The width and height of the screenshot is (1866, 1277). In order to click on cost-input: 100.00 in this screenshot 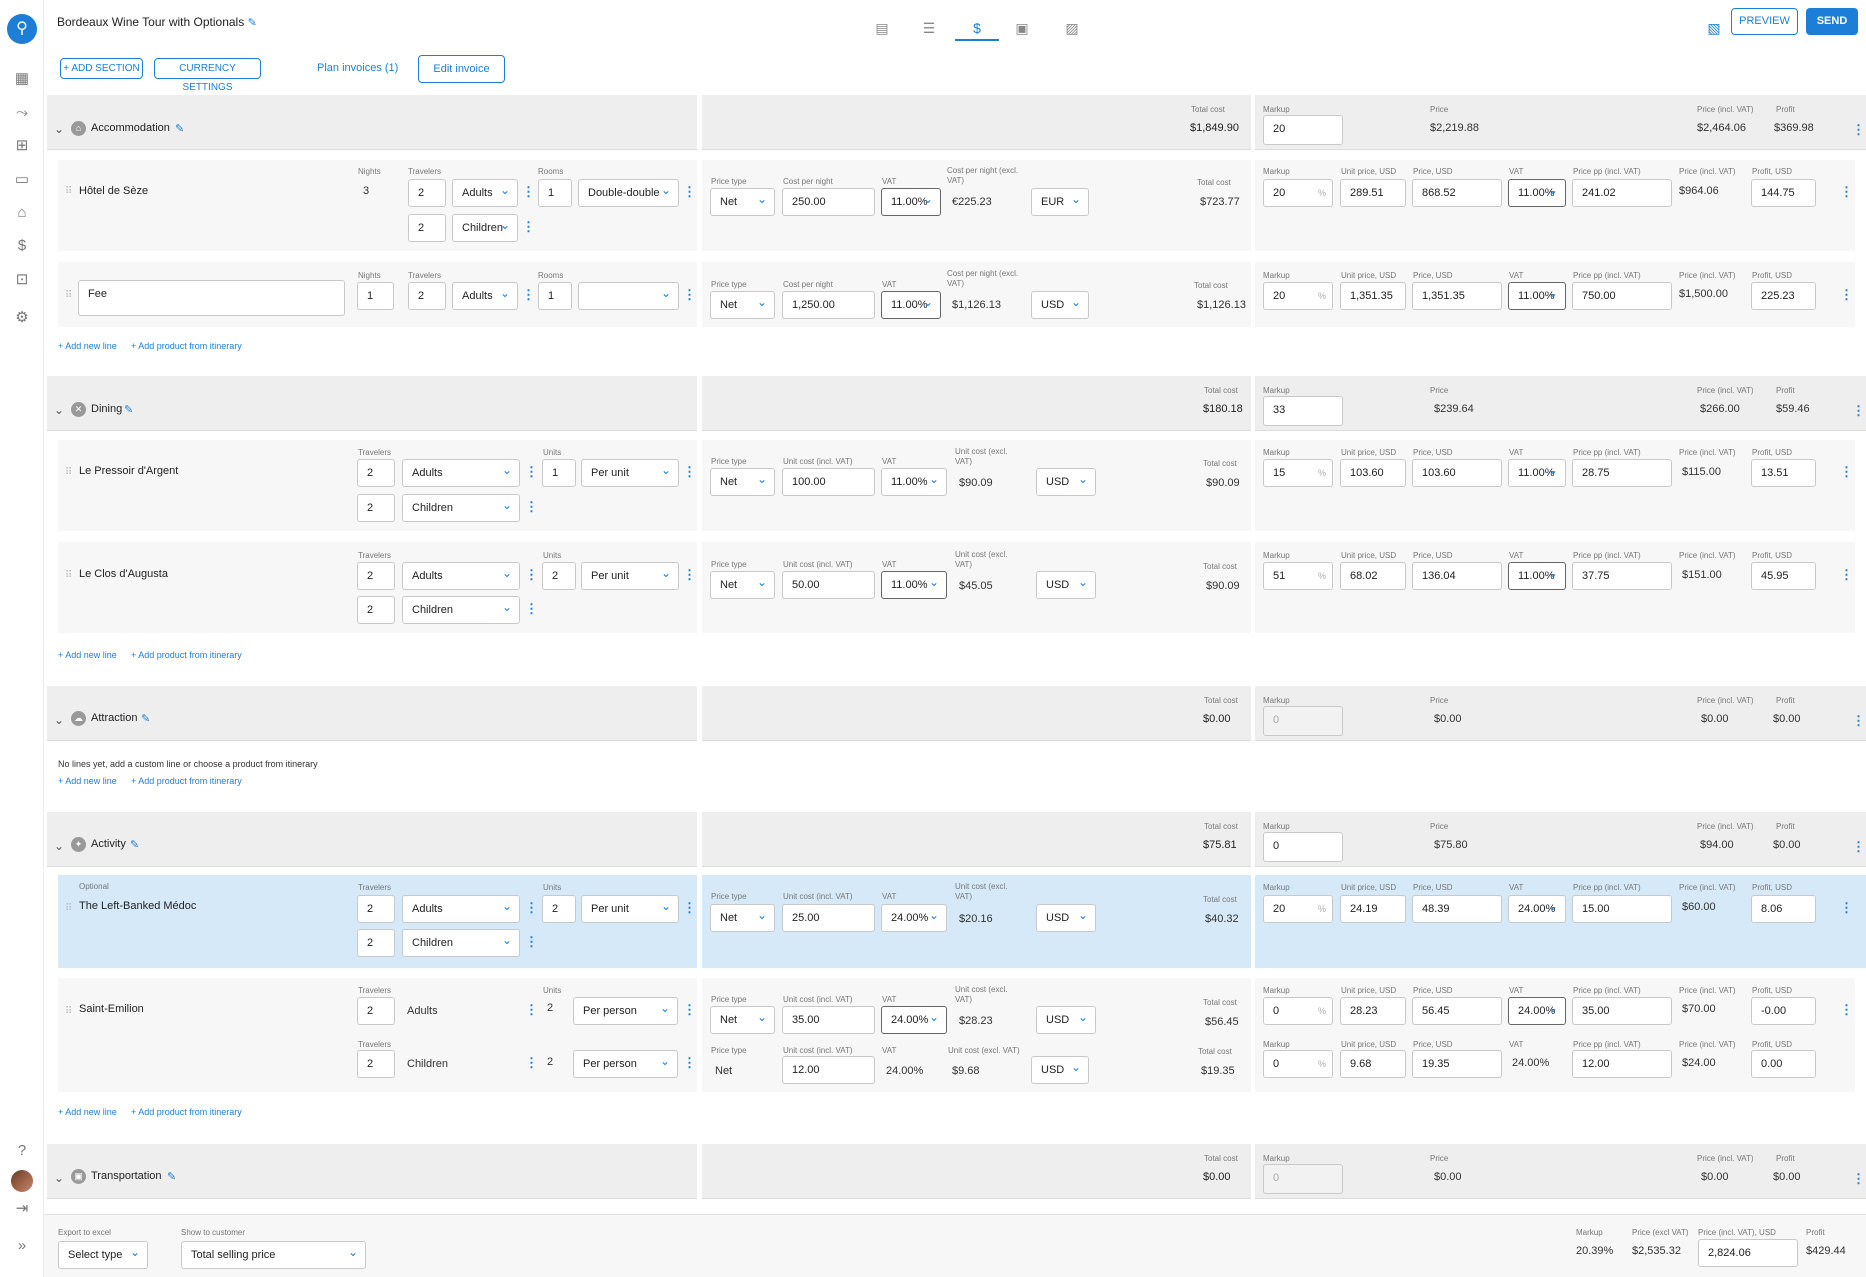, I will do `click(828, 482)`.